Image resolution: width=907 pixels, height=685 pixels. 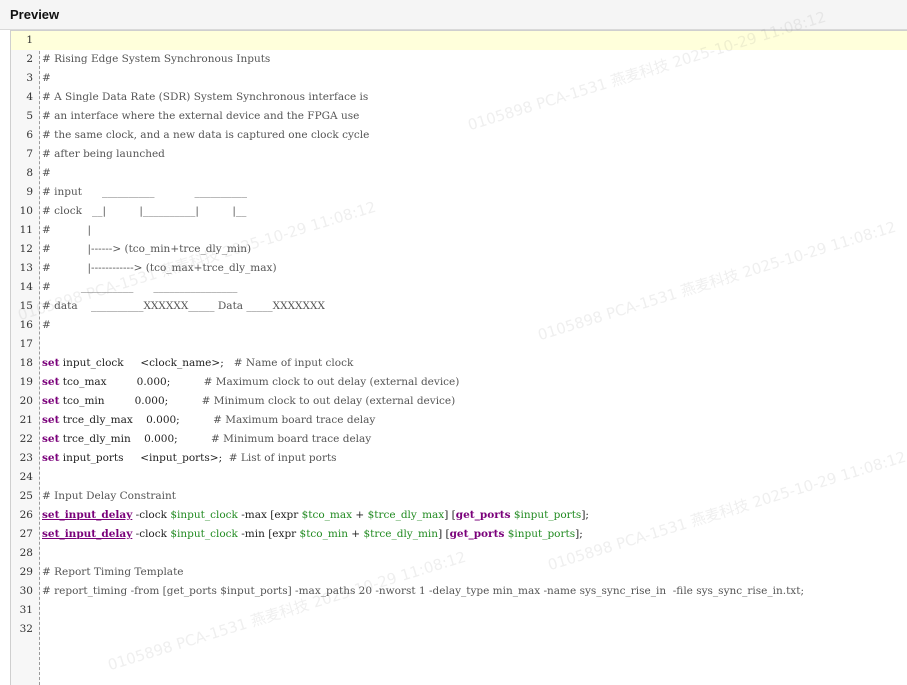 What do you see at coordinates (29, 116) in the screenshot?
I see `line-number: 5` at bounding box center [29, 116].